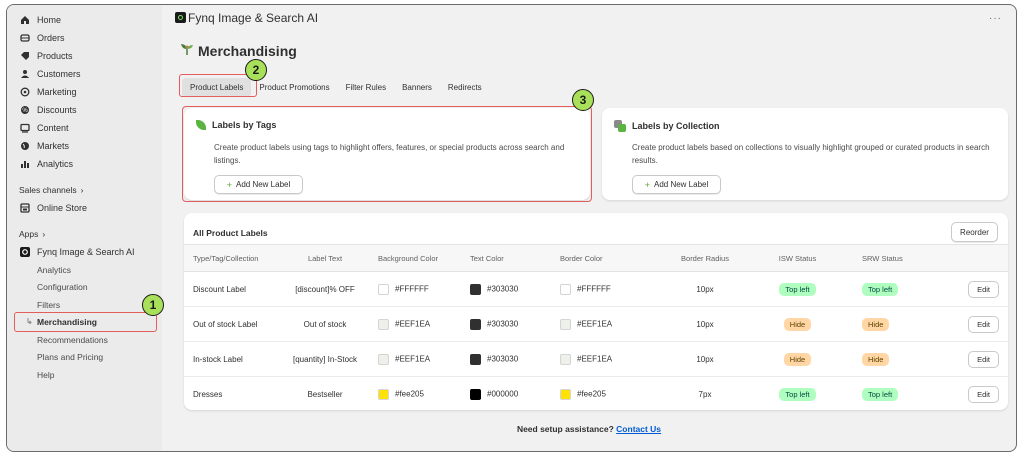  I want to click on sidebar-item-orders: Orders, so click(84, 38).